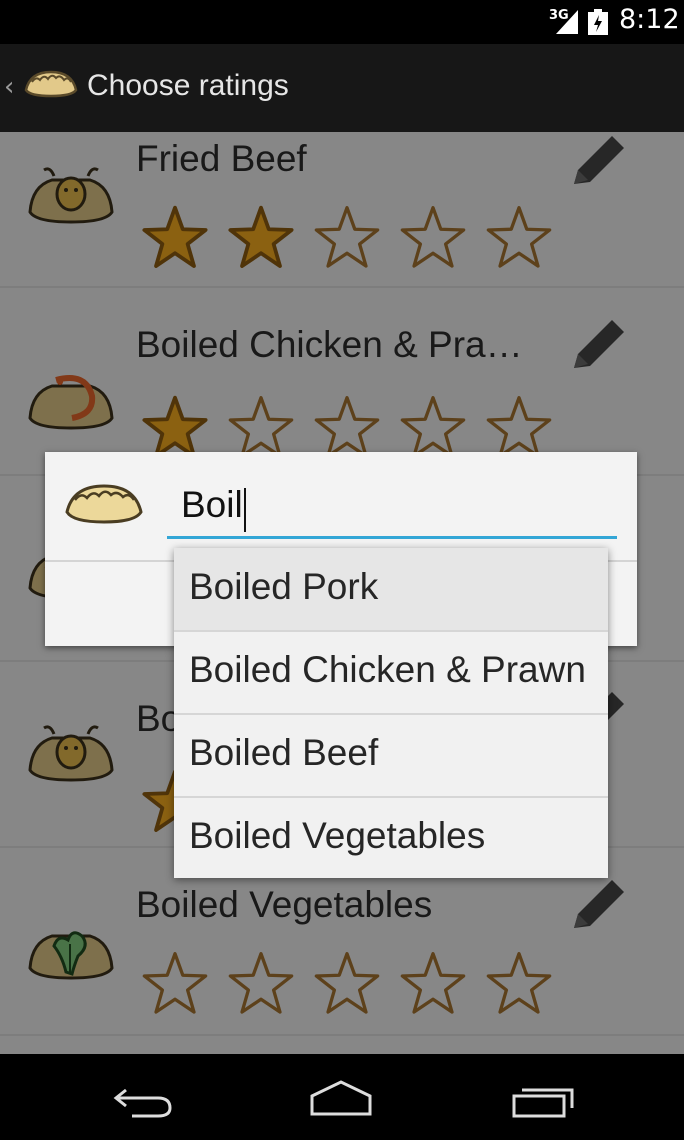 The height and width of the screenshot is (1140, 684). What do you see at coordinates (391, 590) in the screenshot?
I see `autocomplete-option: Boiled Pork` at bounding box center [391, 590].